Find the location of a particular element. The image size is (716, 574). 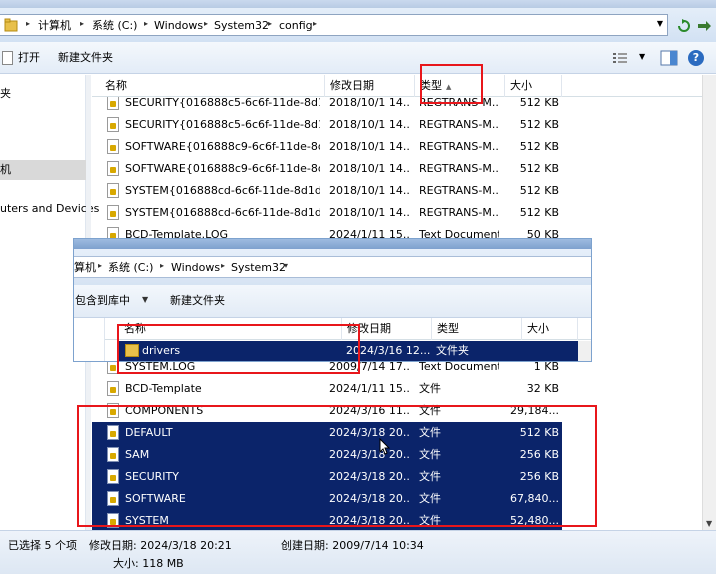

overlay-column-size: 大小 is located at coordinates (550, 329).